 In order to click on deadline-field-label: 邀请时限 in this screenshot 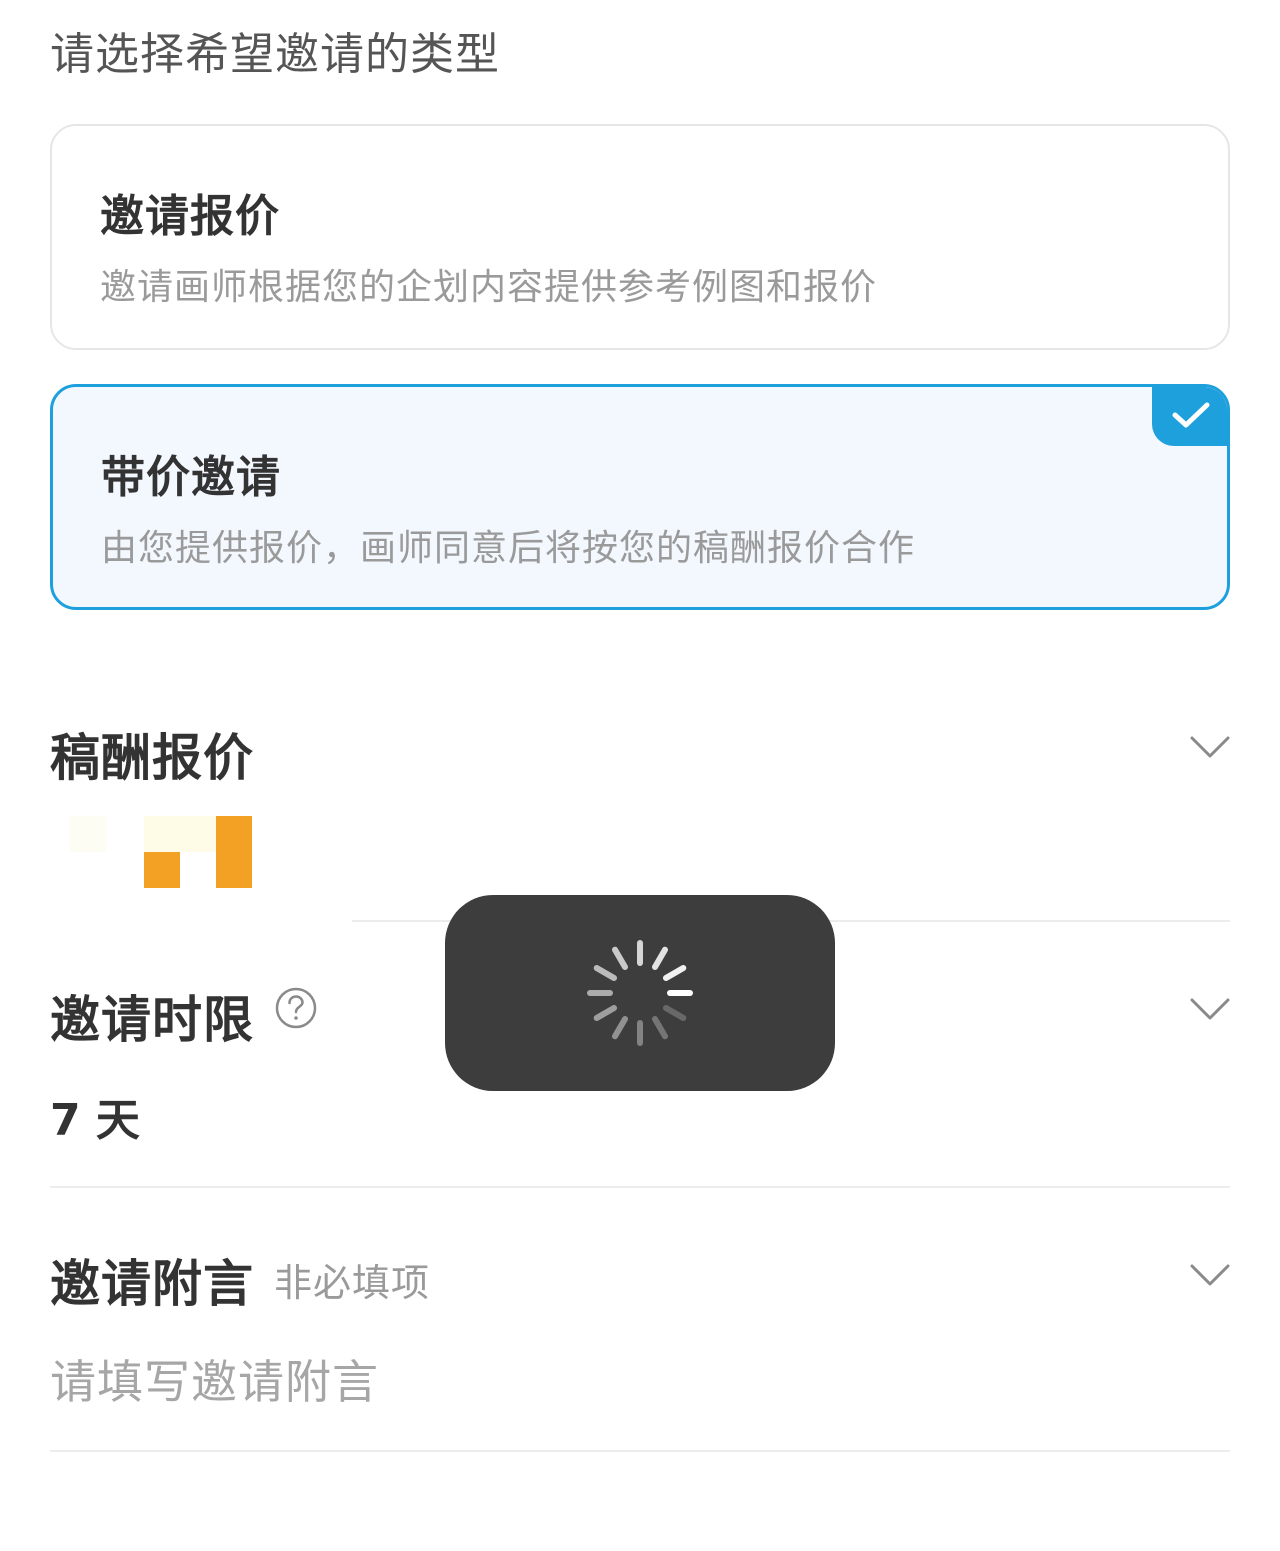, I will do `click(152, 1020)`.